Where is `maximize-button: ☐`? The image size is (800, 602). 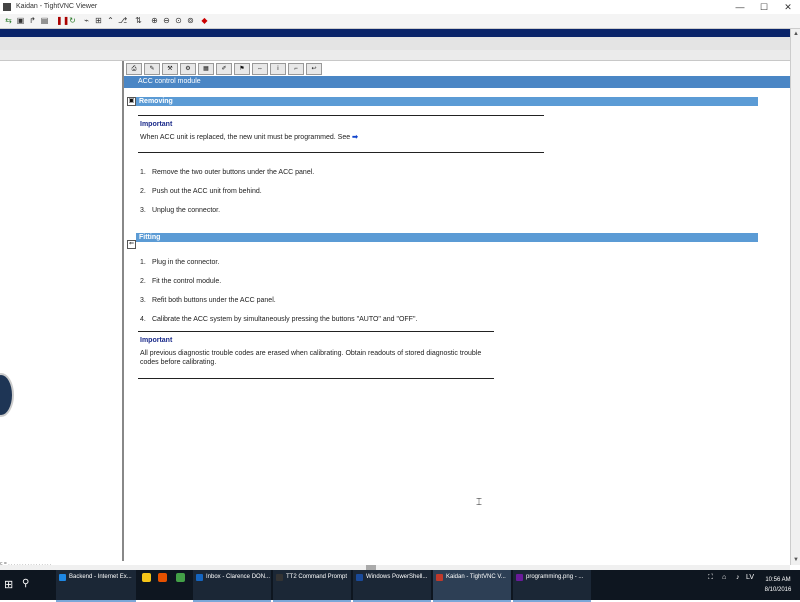
maximize-button: ☐ is located at coordinates (764, 7).